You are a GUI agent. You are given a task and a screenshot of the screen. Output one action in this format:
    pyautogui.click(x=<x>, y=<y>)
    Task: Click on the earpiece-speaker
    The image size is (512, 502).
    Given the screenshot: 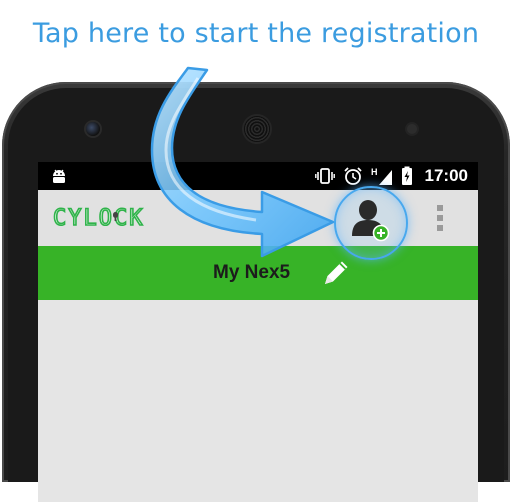 What is the action you would take?
    pyautogui.click(x=257, y=129)
    